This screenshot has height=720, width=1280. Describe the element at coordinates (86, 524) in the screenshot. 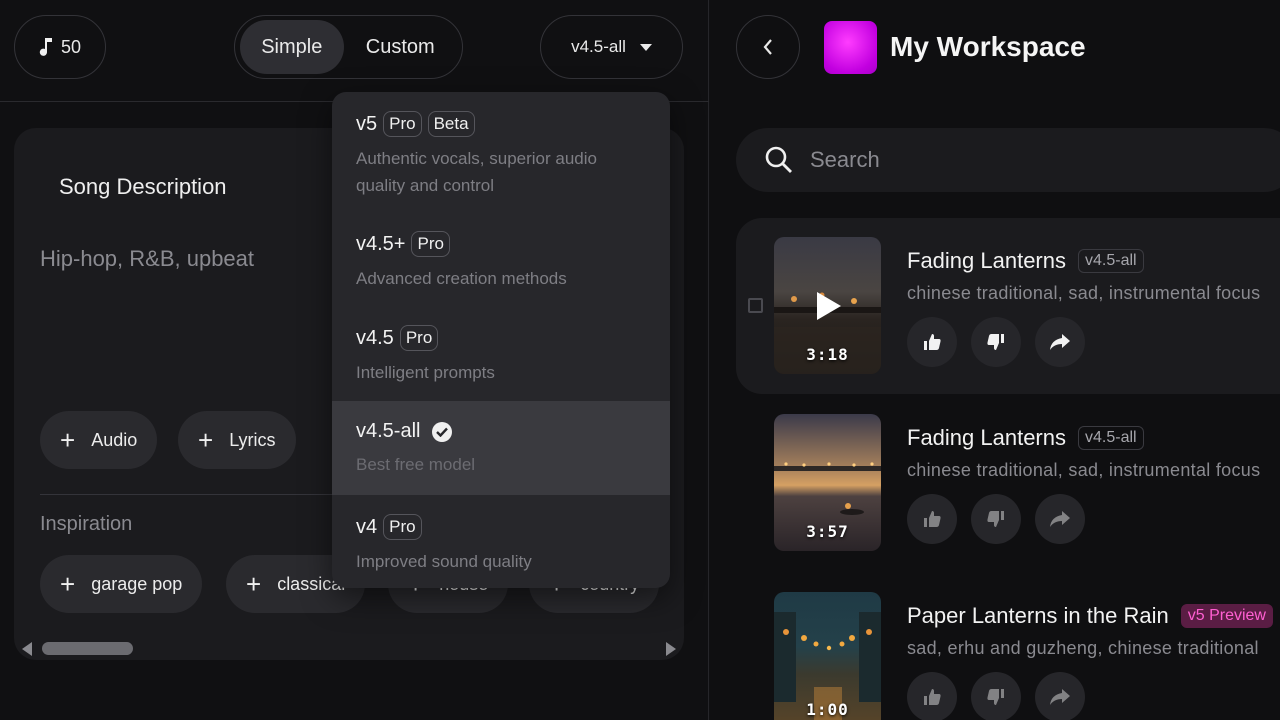

I see `inspiration-label: Inspiration` at that location.